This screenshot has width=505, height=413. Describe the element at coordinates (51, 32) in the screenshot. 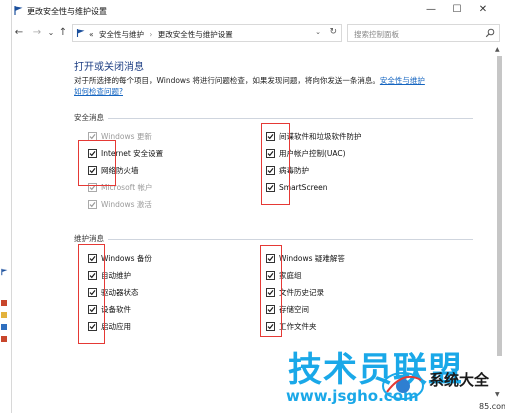

I see `recent-locations-button: ⌄` at that location.